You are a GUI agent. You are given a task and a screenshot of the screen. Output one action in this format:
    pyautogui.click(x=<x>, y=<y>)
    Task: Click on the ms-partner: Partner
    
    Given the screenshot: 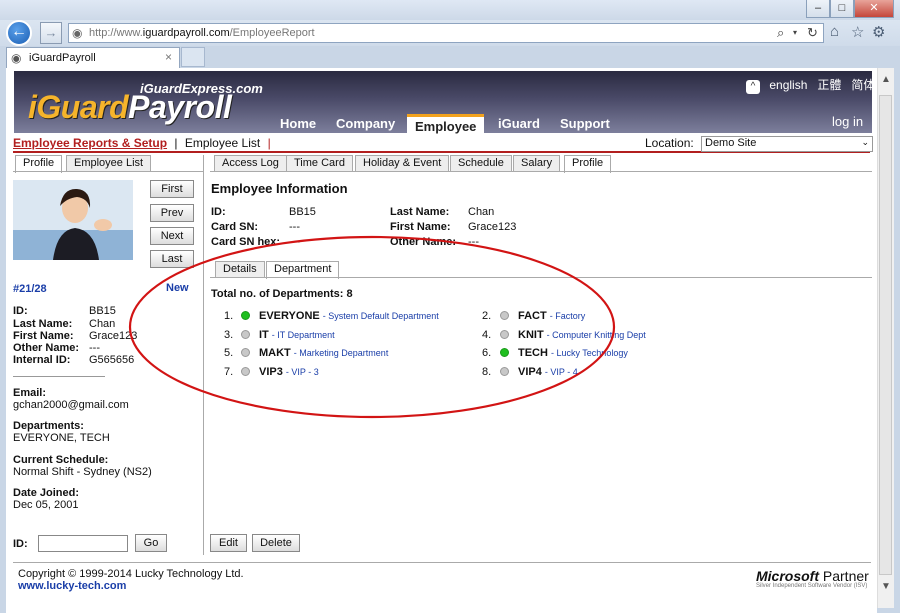 What is the action you would take?
    pyautogui.click(x=845, y=576)
    